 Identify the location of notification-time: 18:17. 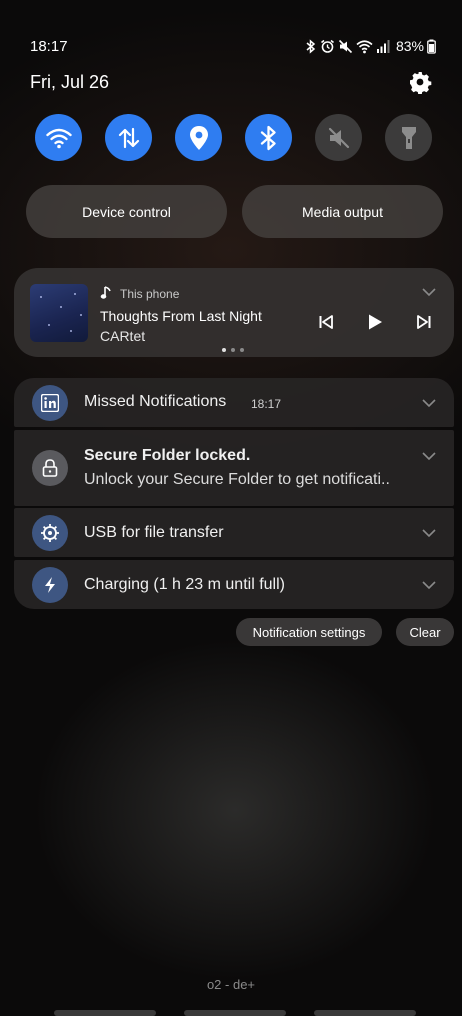
(266, 404).